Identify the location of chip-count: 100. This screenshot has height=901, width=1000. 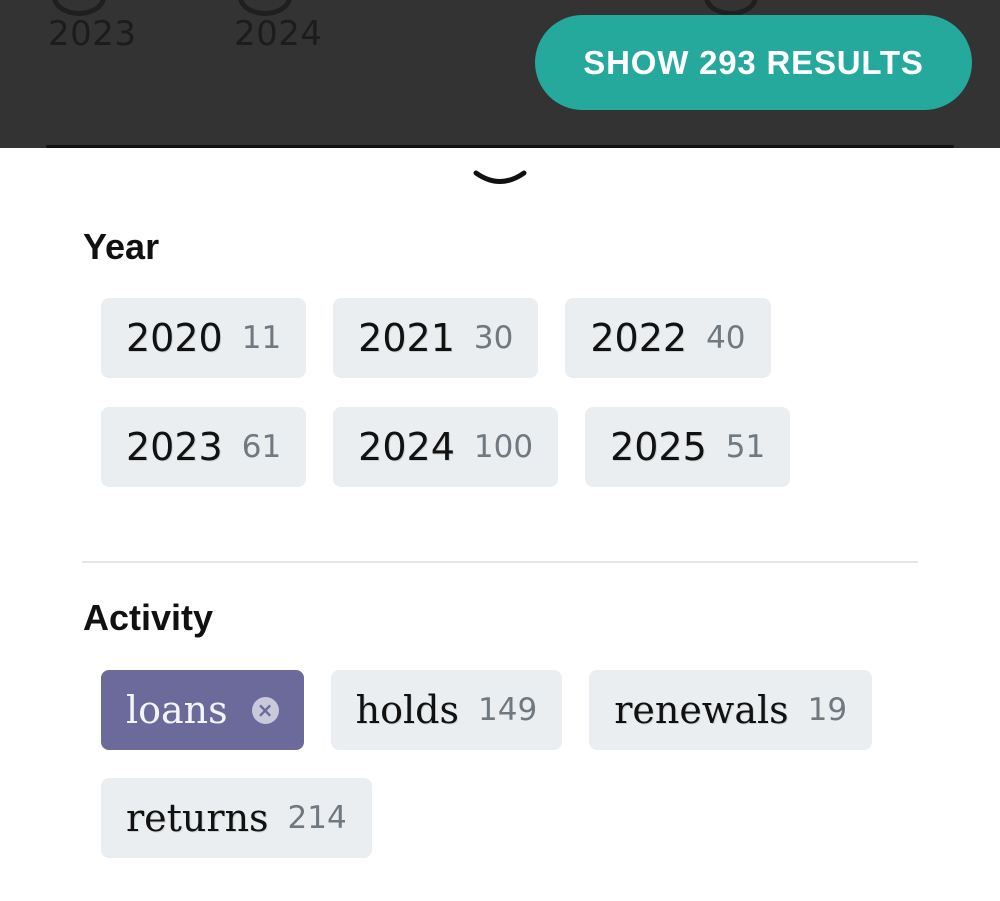
(503, 447).